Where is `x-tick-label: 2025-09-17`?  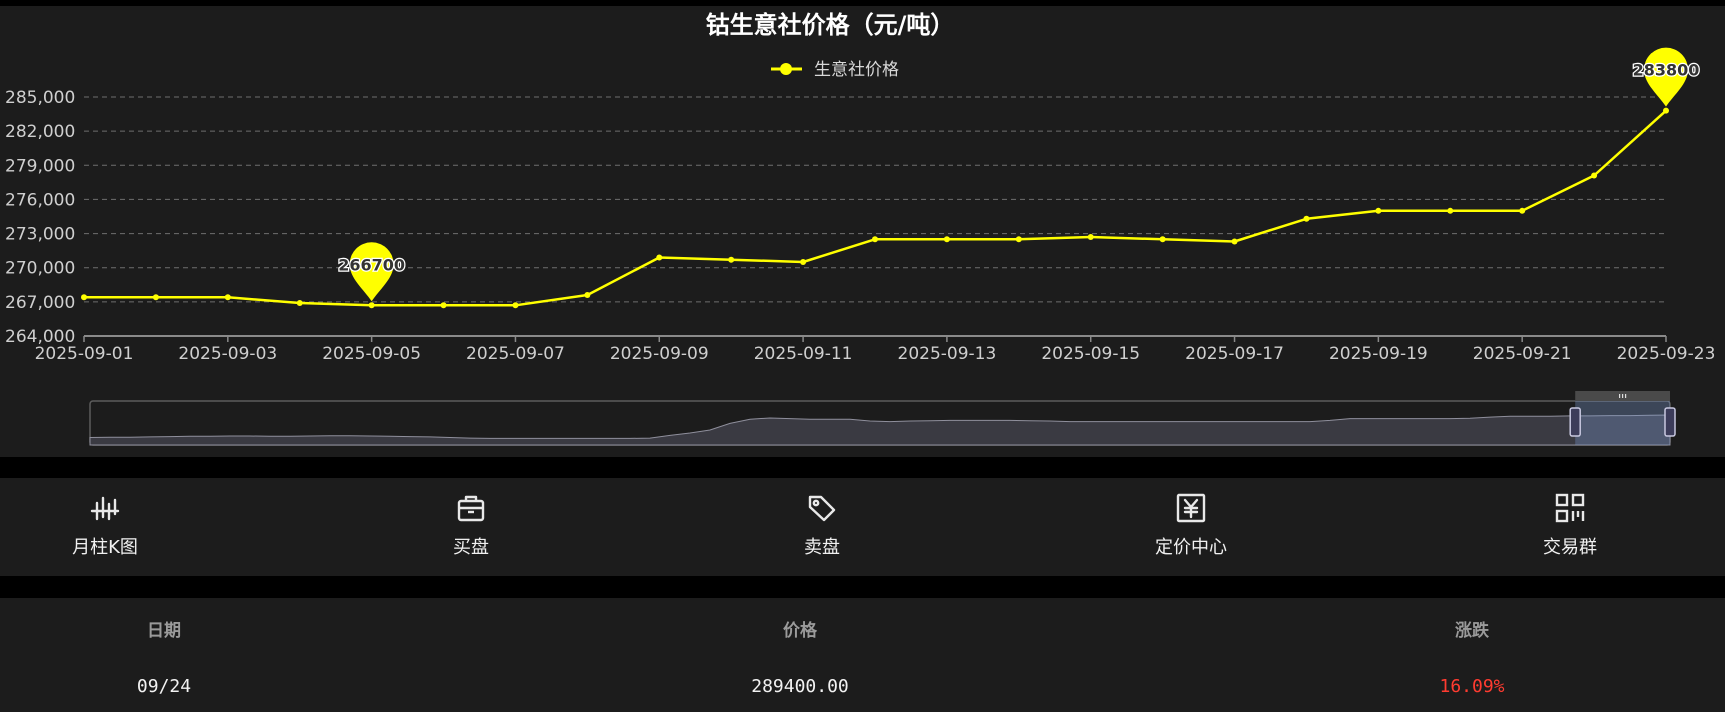 x-tick-label: 2025-09-17 is located at coordinates (1234, 354).